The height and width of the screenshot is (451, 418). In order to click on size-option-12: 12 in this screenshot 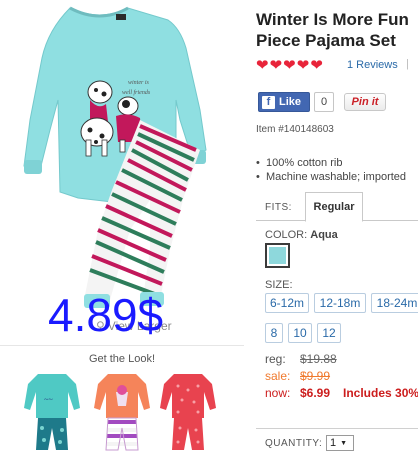, I will do `click(329, 333)`.